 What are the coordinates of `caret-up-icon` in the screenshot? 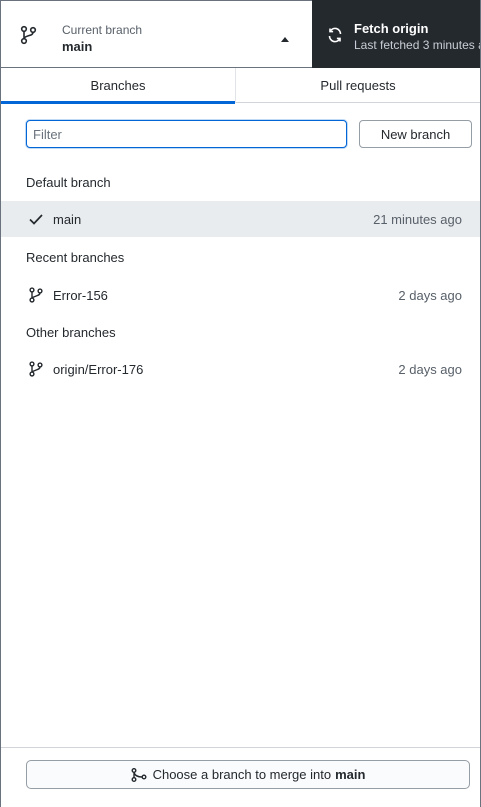 It's located at (285, 39).